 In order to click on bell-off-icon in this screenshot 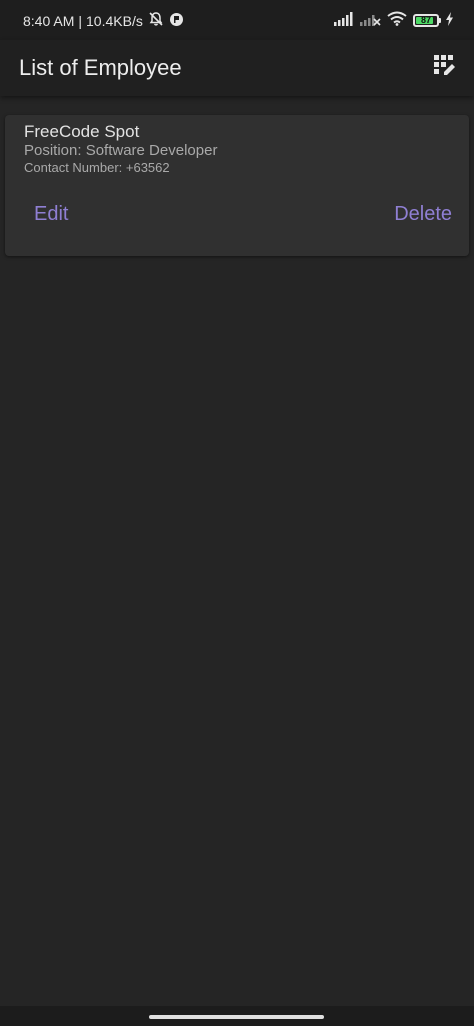, I will do `click(156, 20)`.